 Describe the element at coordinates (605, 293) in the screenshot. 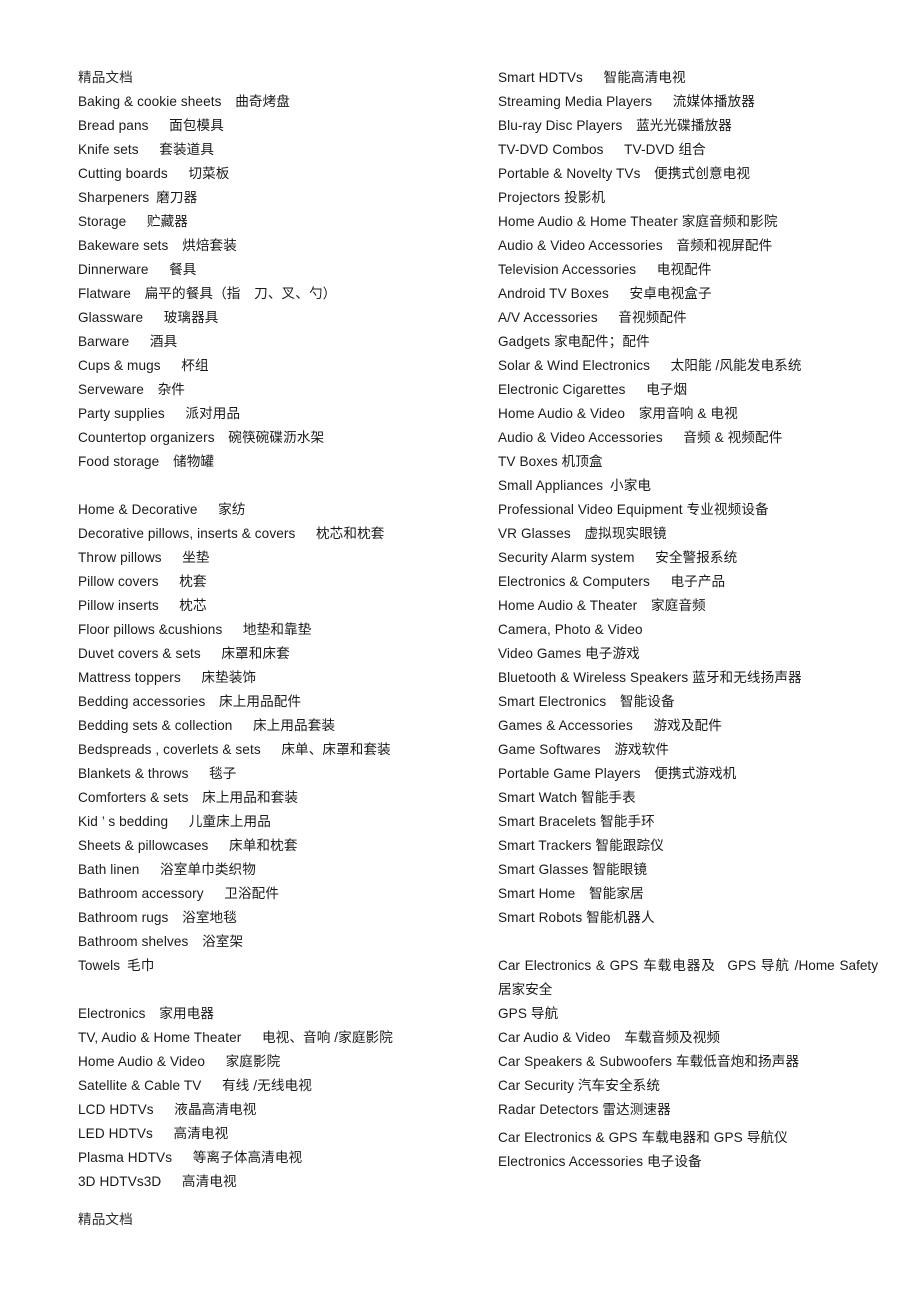

I see `right-entry-item: Android TV Boxes 安卓电视盒子` at that location.